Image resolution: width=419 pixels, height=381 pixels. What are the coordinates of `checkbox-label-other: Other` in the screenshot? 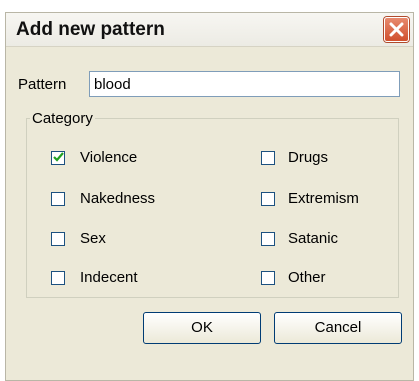 It's located at (307, 277).